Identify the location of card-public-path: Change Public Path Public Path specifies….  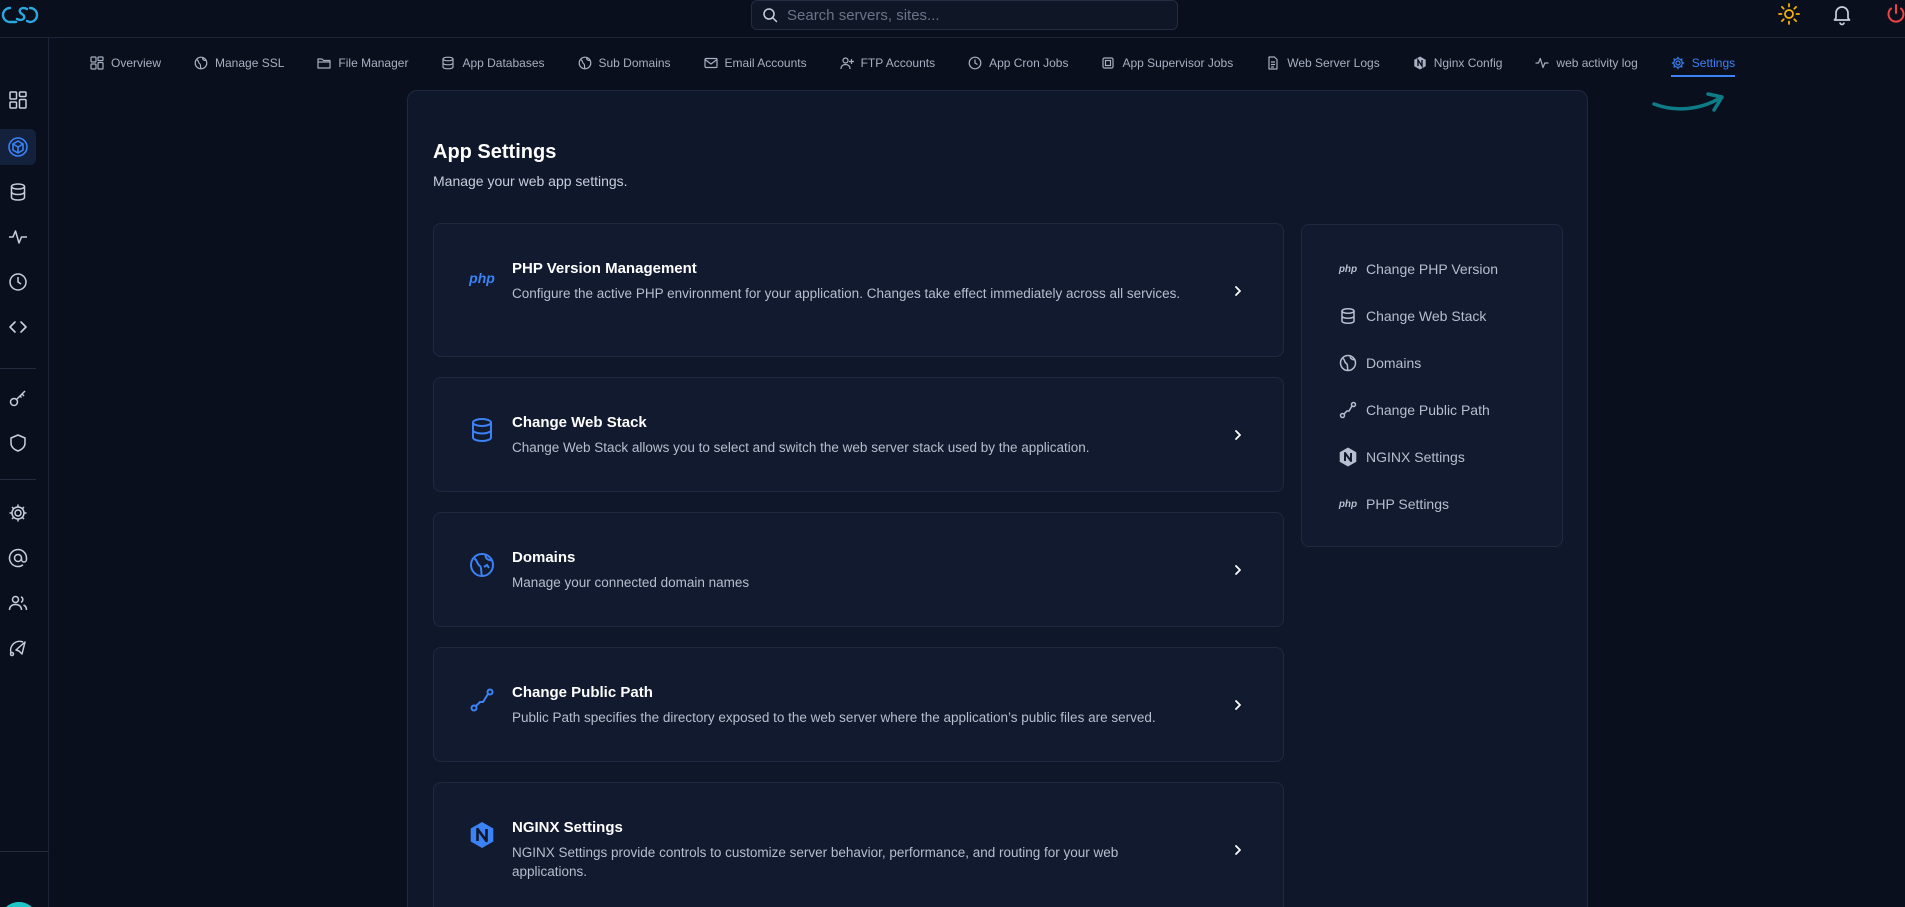
(858, 704).